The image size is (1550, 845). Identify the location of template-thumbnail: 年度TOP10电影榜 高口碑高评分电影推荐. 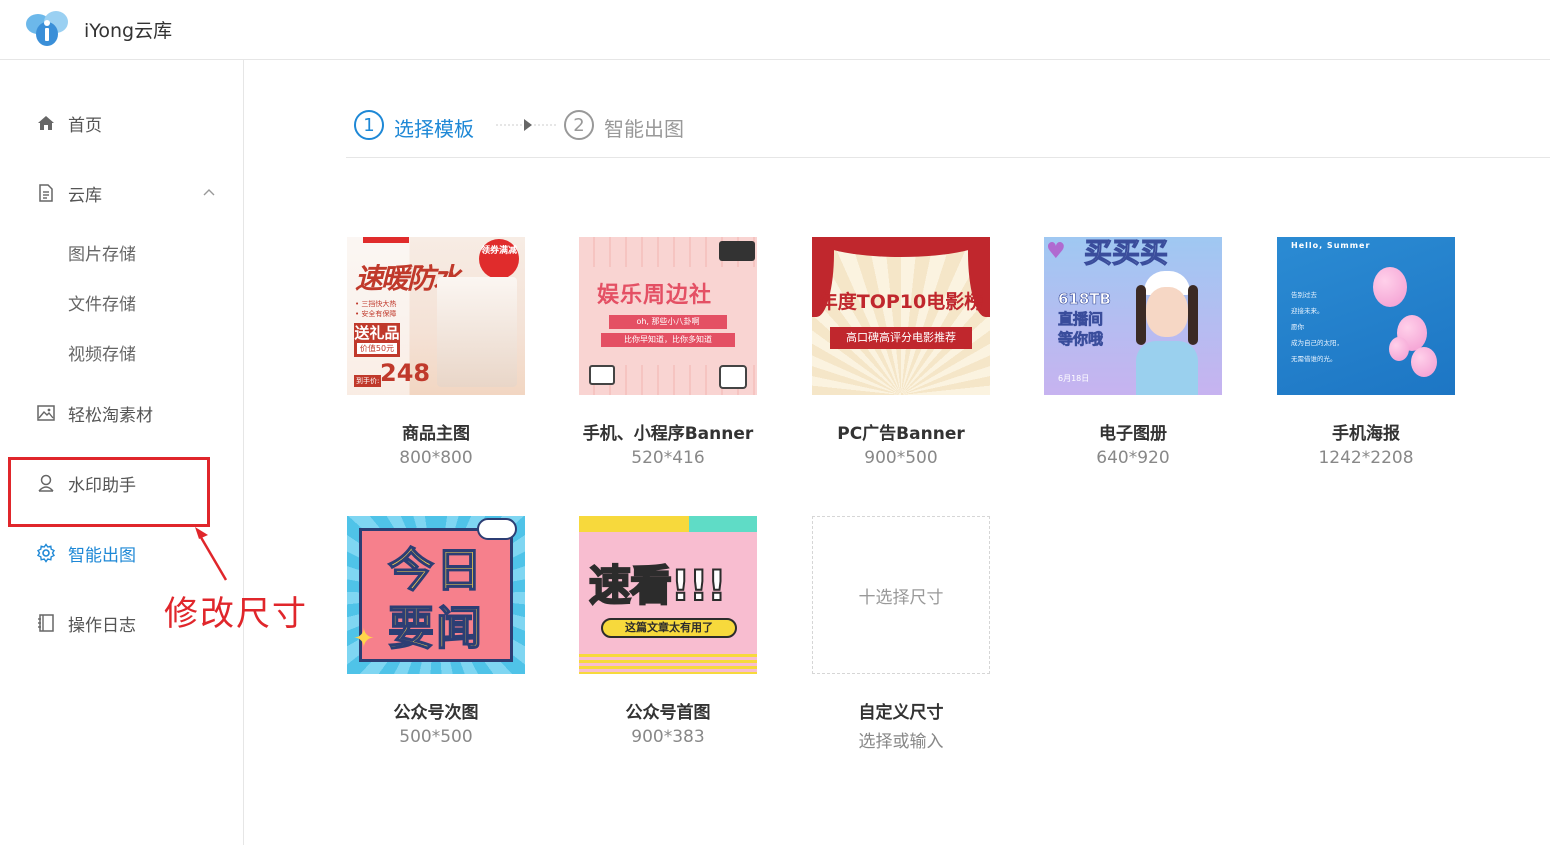
(901, 316).